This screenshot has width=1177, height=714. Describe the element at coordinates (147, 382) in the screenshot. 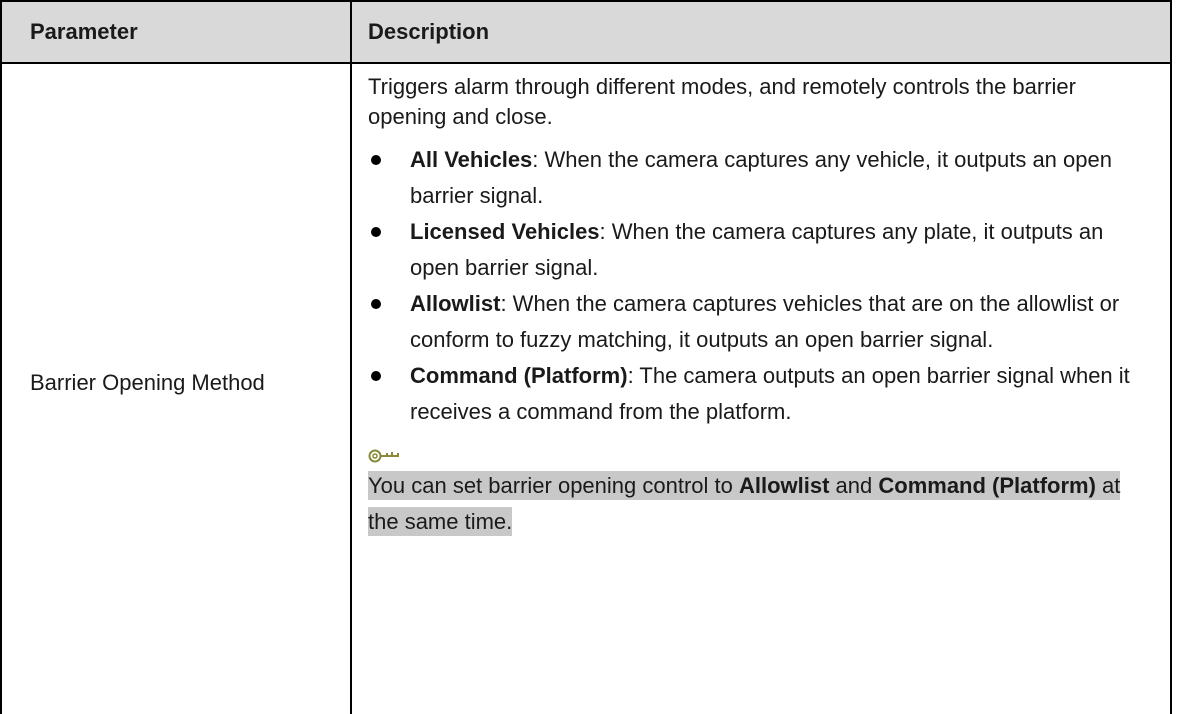

I see `parameter-name: Barrier Opening Method` at that location.